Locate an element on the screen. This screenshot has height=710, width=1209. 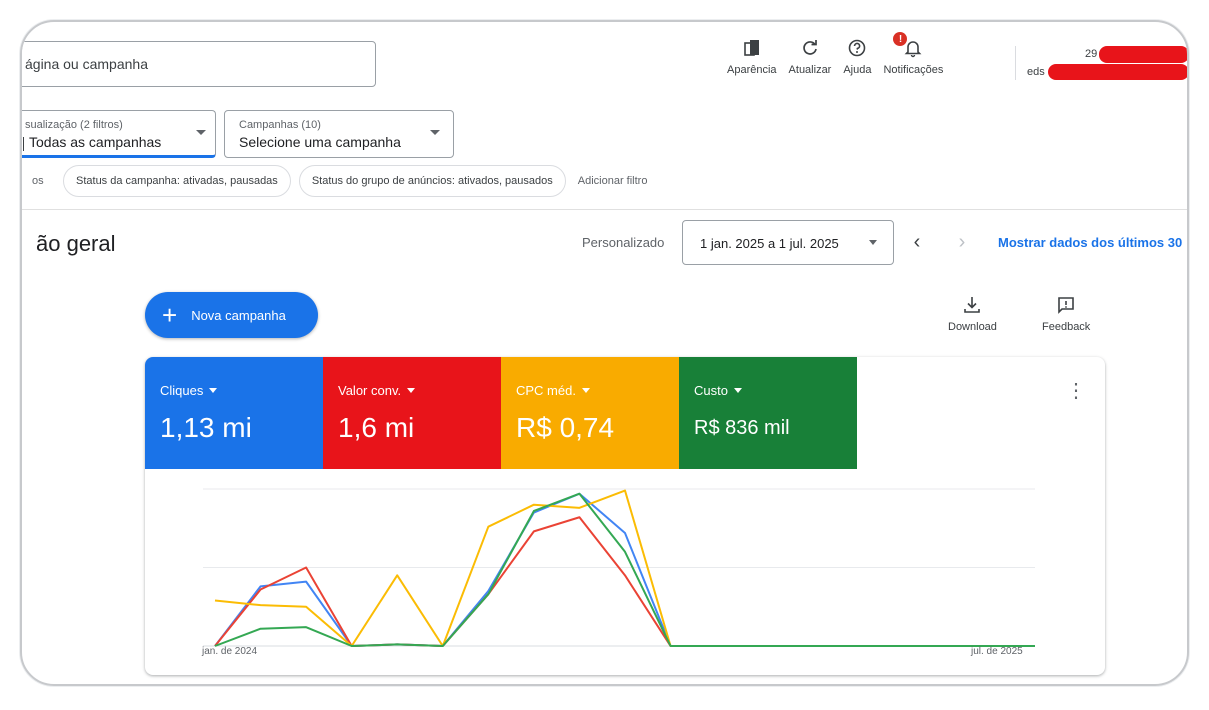
previous-period-chevron-icon: ‹ is located at coordinates (917, 242).